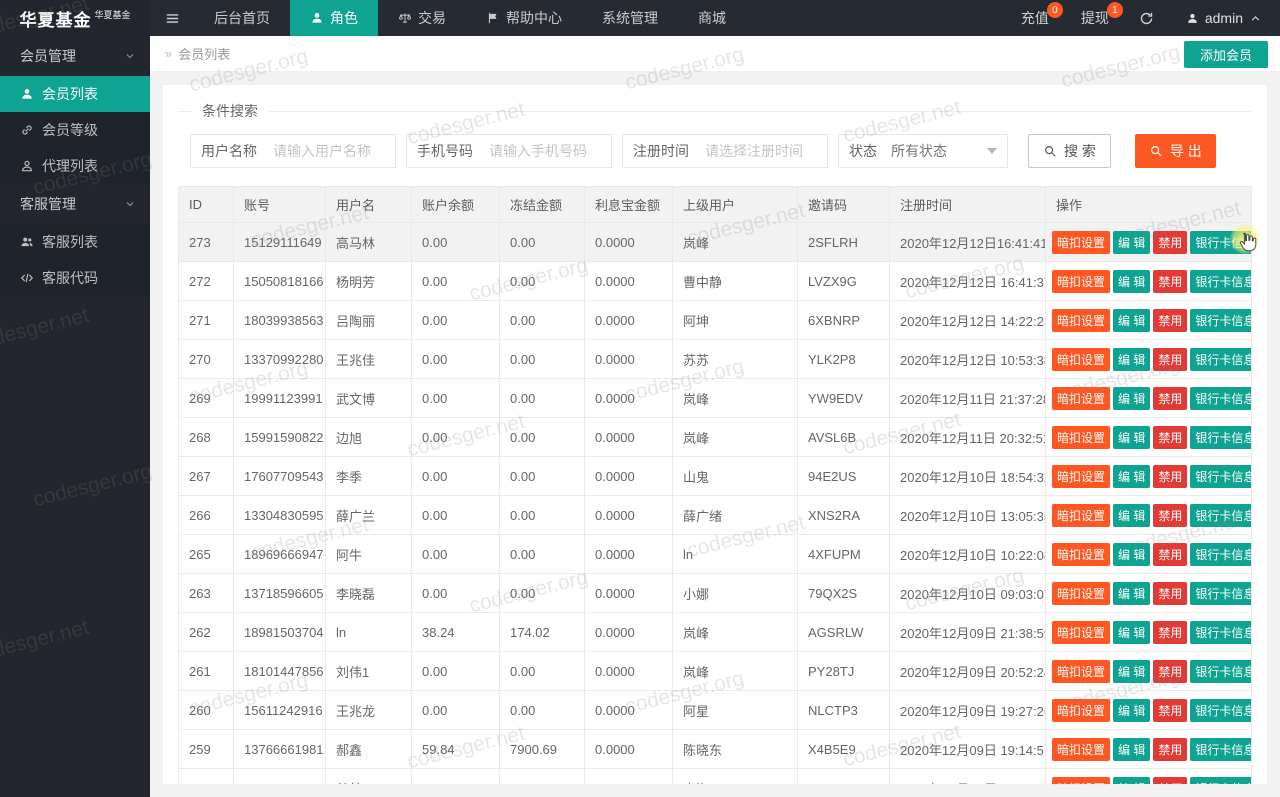  Describe the element at coordinates (334, 18) in the screenshot. I see `topnav-item: 角色` at that location.